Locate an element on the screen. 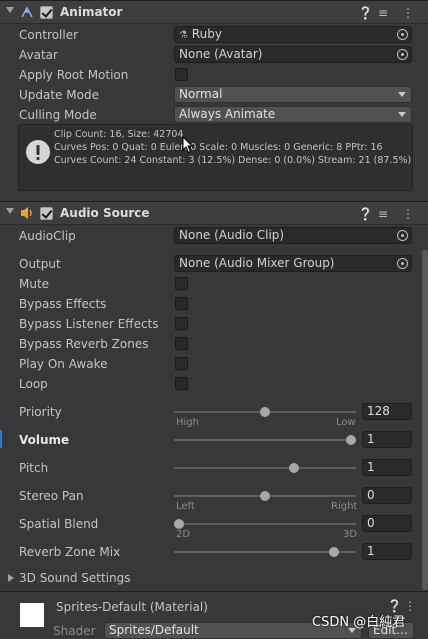 This screenshot has height=639, width=428. avatar-label: Avatar is located at coordinates (38, 55).